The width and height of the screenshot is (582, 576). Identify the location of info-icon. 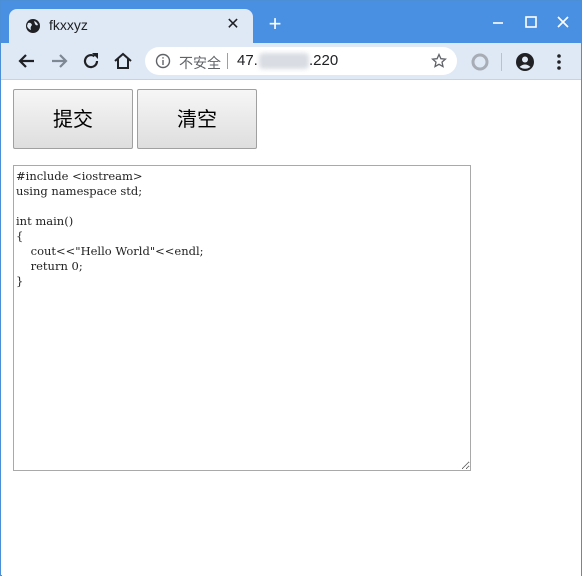
(163, 61).